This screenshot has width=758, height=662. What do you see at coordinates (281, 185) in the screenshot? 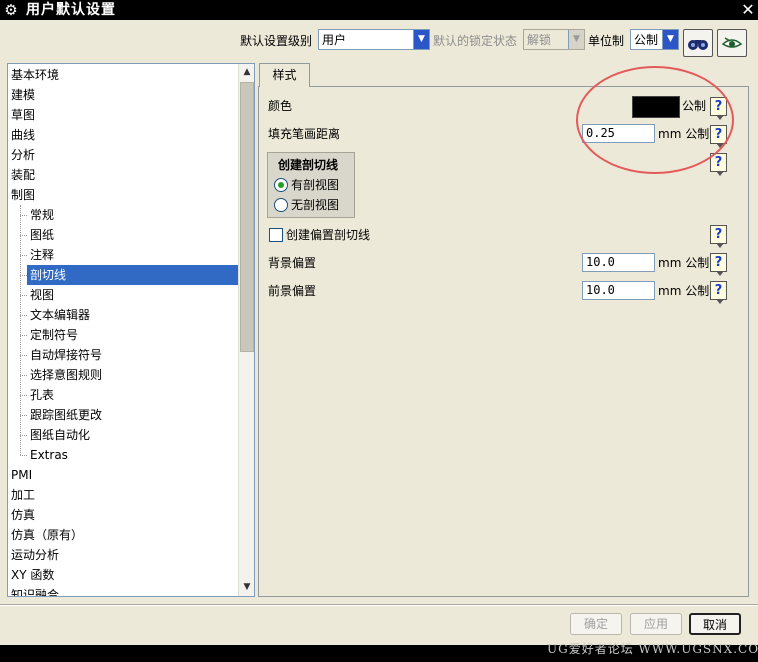
I see `radio-with-section-view` at bounding box center [281, 185].